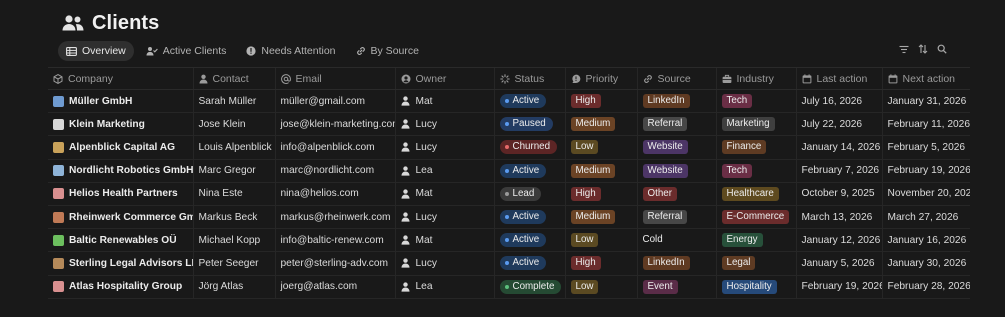 Image resolution: width=1005 pixels, height=317 pixels. I want to click on cell-next-action: January 16, 2026, so click(925, 240).